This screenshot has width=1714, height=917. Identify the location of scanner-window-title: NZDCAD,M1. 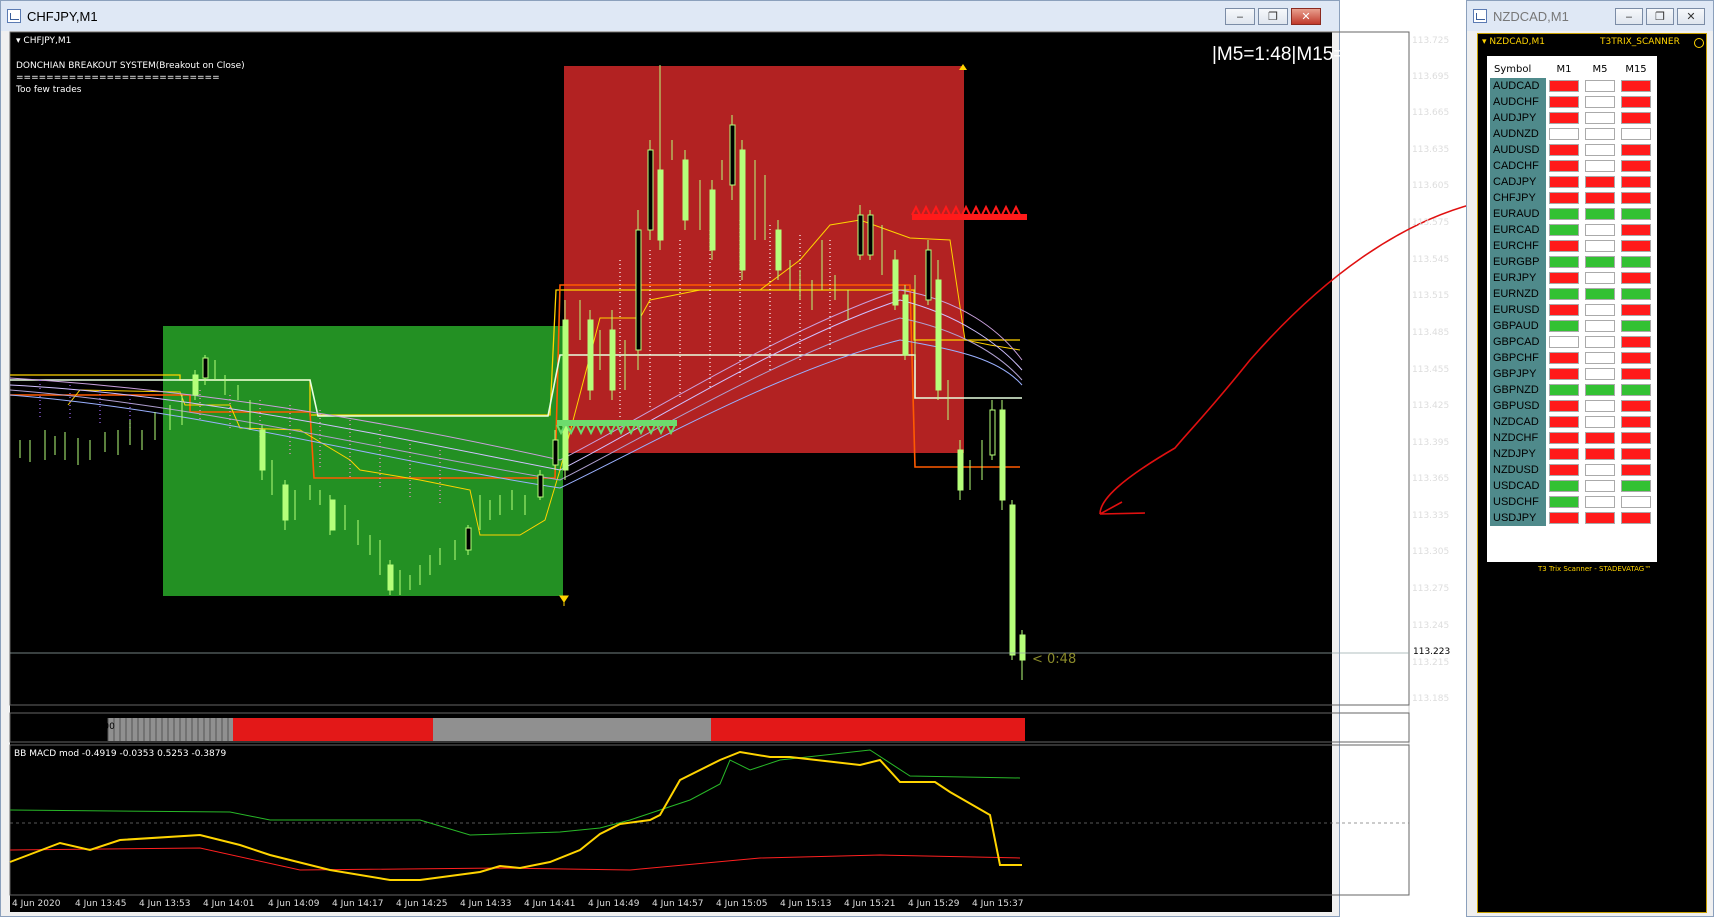
(1531, 16).